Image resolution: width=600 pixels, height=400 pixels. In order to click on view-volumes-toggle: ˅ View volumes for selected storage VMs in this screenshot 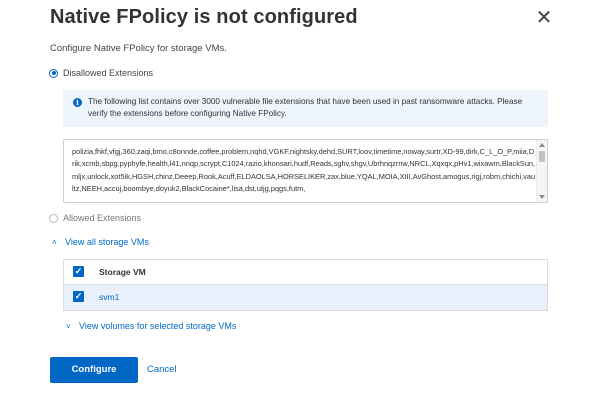, I will do `click(151, 326)`.